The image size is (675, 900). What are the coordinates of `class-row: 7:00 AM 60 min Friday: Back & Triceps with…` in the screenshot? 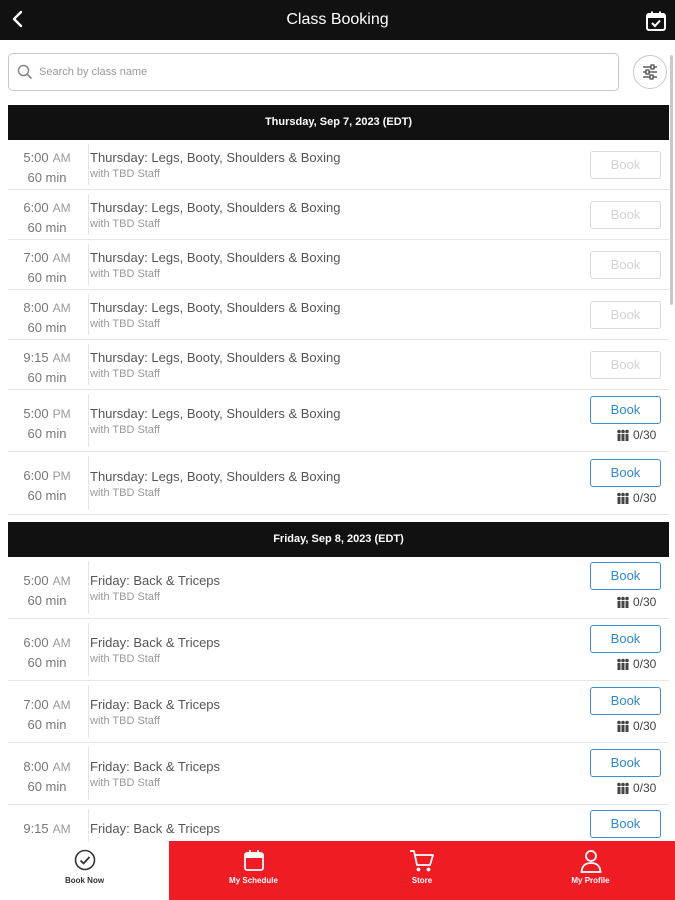 It's located at (338, 712).